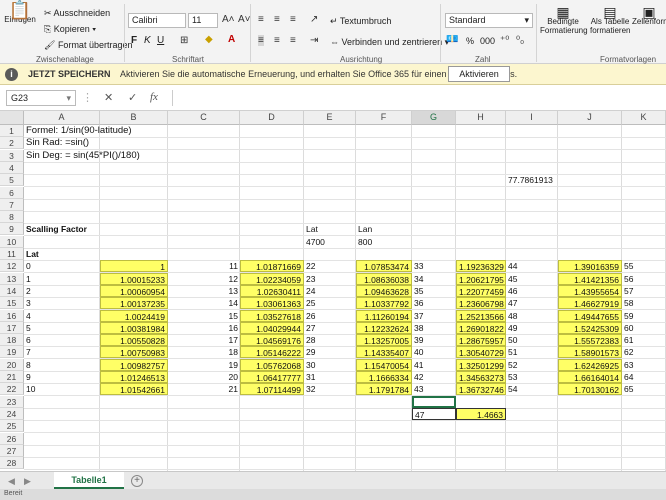 The width and height of the screenshot is (666, 500). I want to click on cell-e18: 28, so click(330, 340).